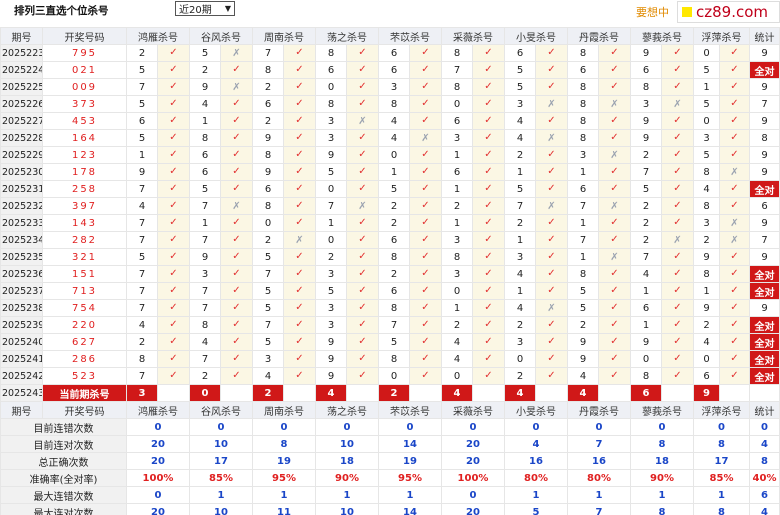 The height and width of the screenshot is (515, 780). Describe the element at coordinates (425, 393) in the screenshot. I see `current-kill-blank` at that location.